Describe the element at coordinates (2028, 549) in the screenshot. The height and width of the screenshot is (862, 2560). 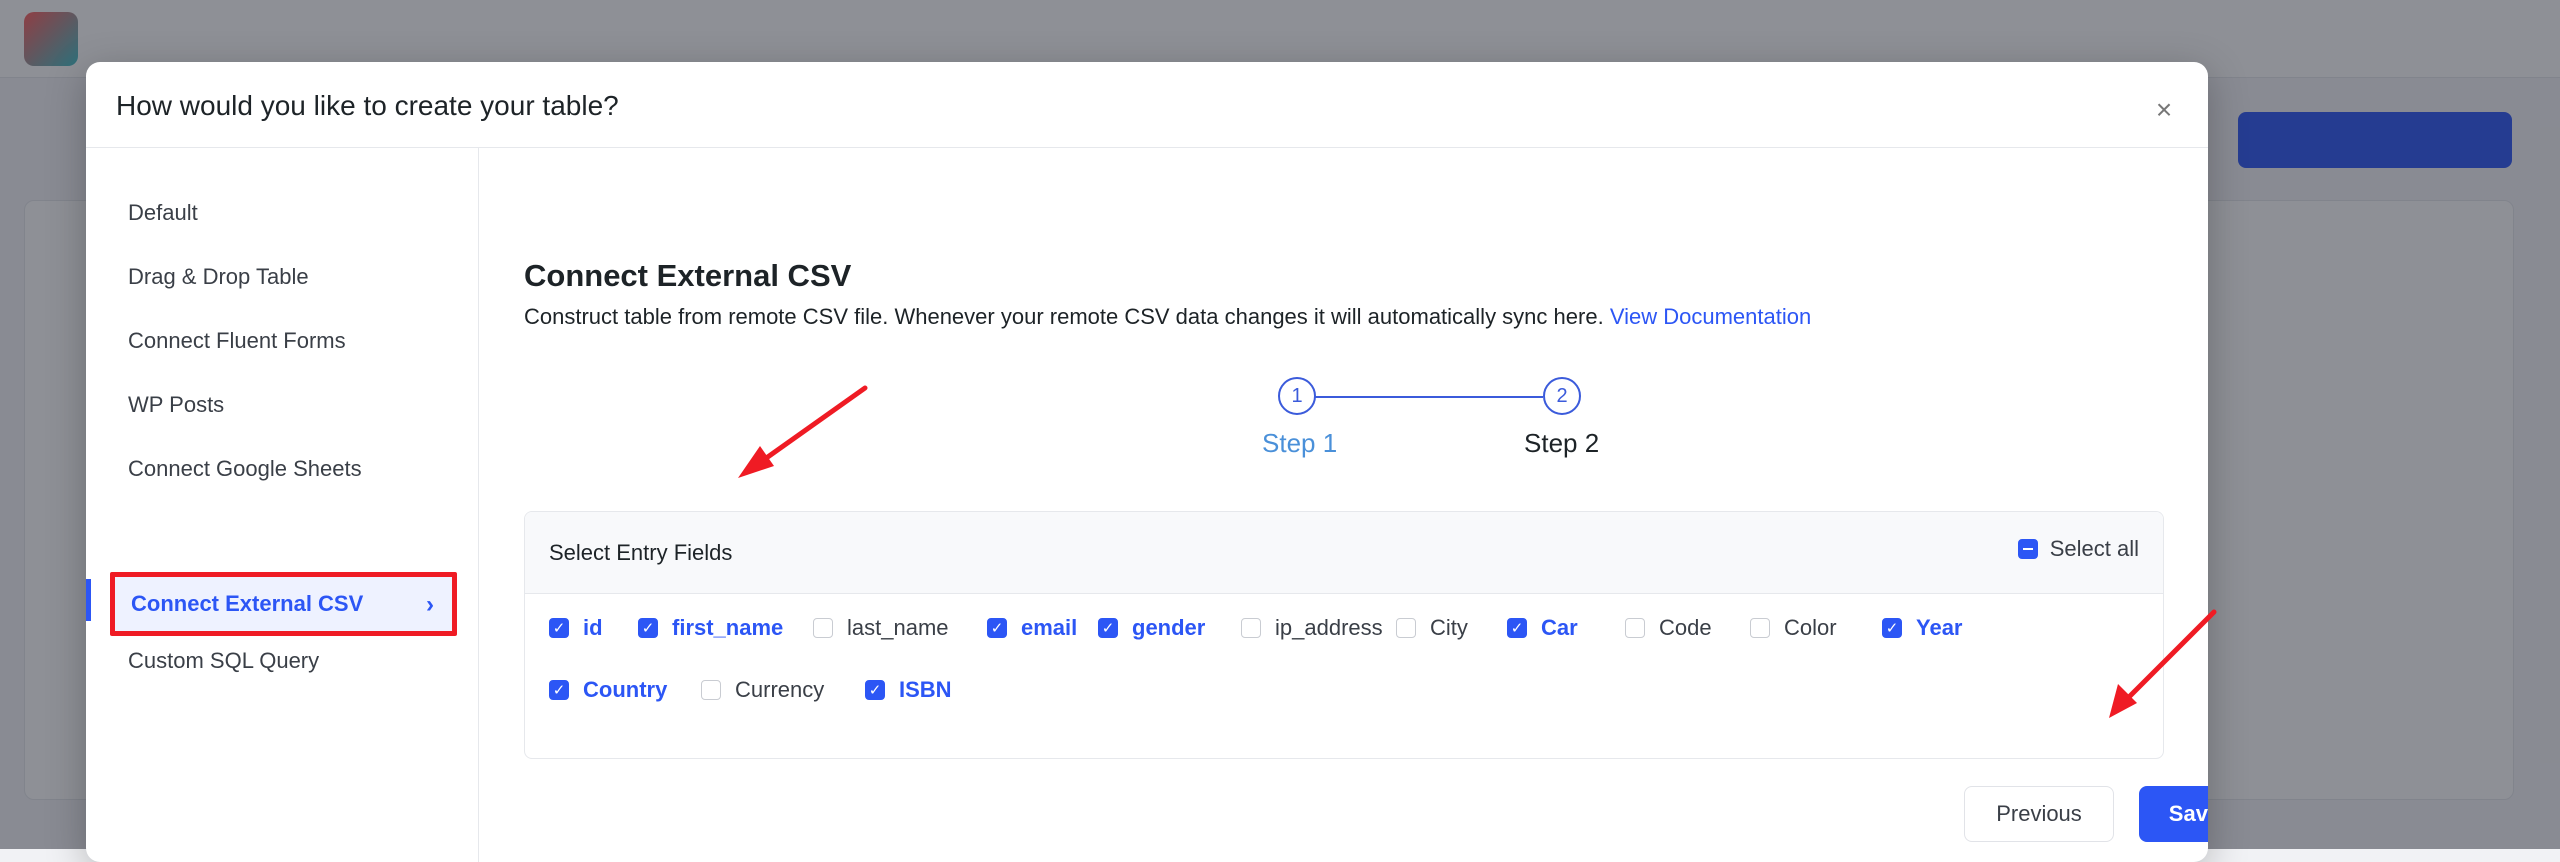
I see `indeterminate-checkbox-icon` at that location.